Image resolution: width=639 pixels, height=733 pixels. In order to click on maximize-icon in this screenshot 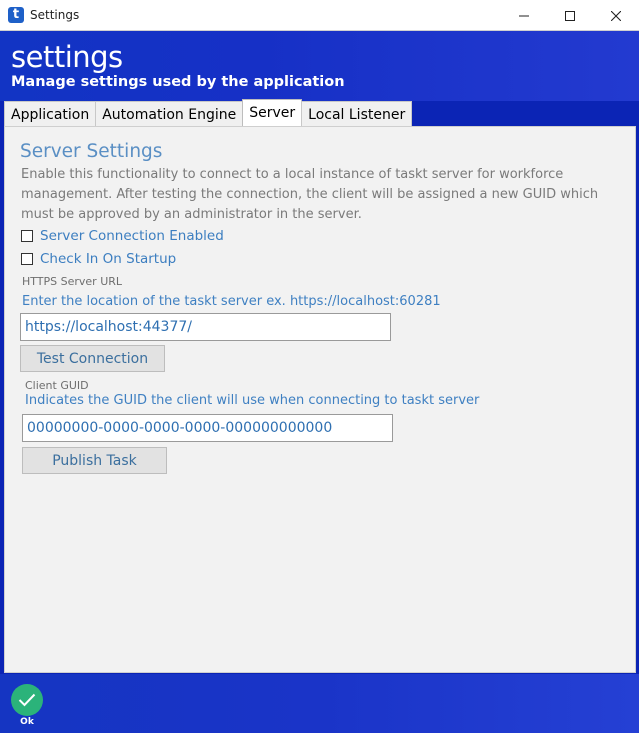, I will do `click(570, 15)`.